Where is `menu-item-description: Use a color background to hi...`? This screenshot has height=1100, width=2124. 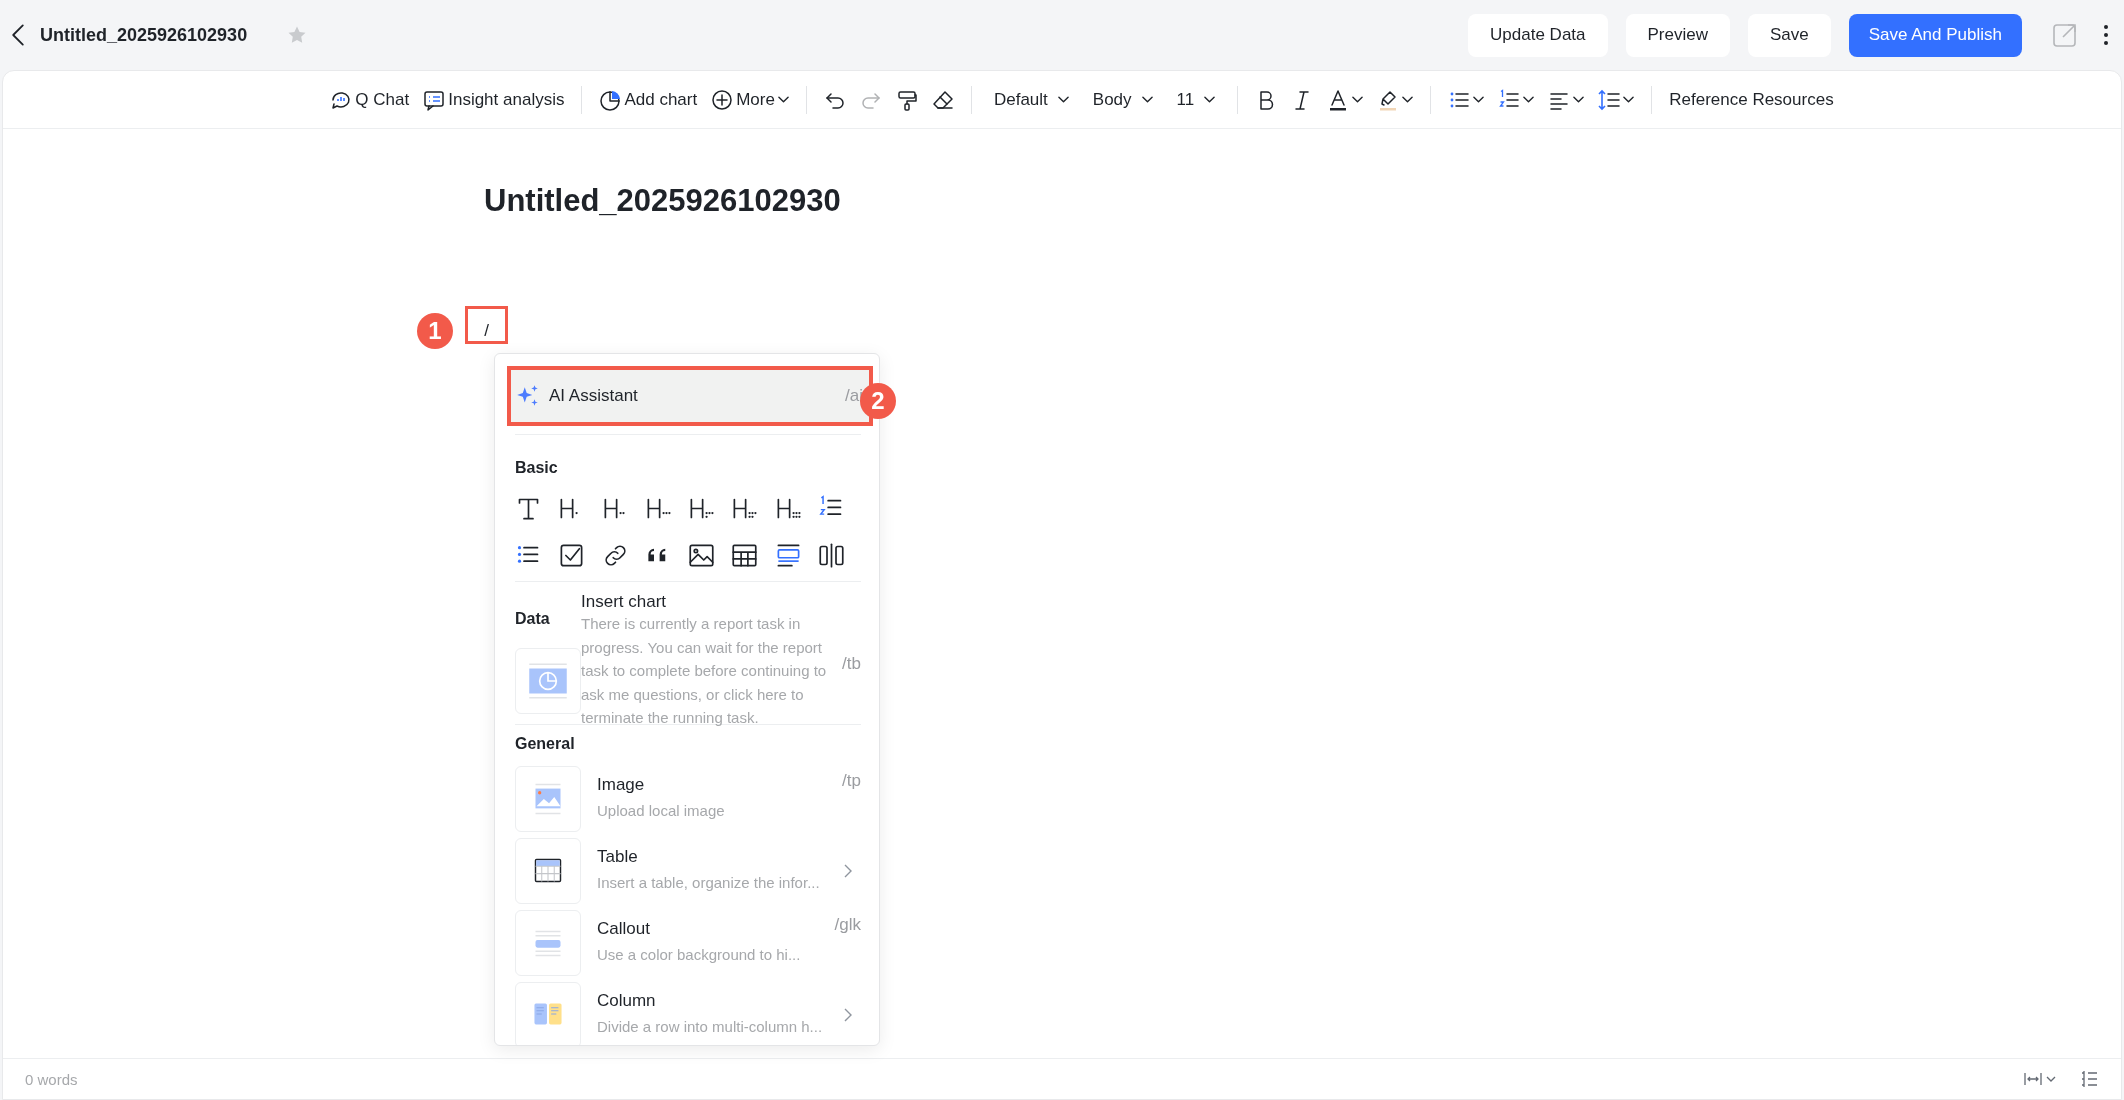
menu-item-description: Use a color background to hi... is located at coordinates (699, 955).